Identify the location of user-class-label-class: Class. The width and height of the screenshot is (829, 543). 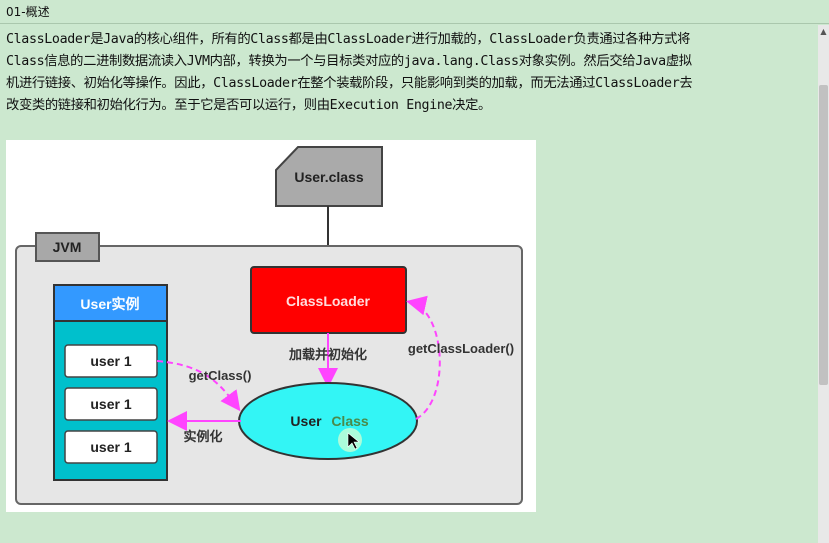
(350, 421).